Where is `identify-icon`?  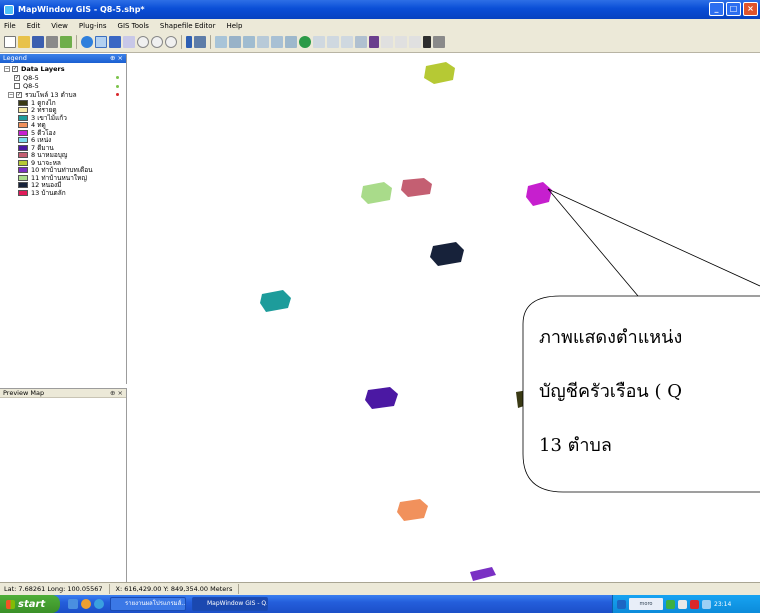
identify-icon is located at coordinates (189, 42).